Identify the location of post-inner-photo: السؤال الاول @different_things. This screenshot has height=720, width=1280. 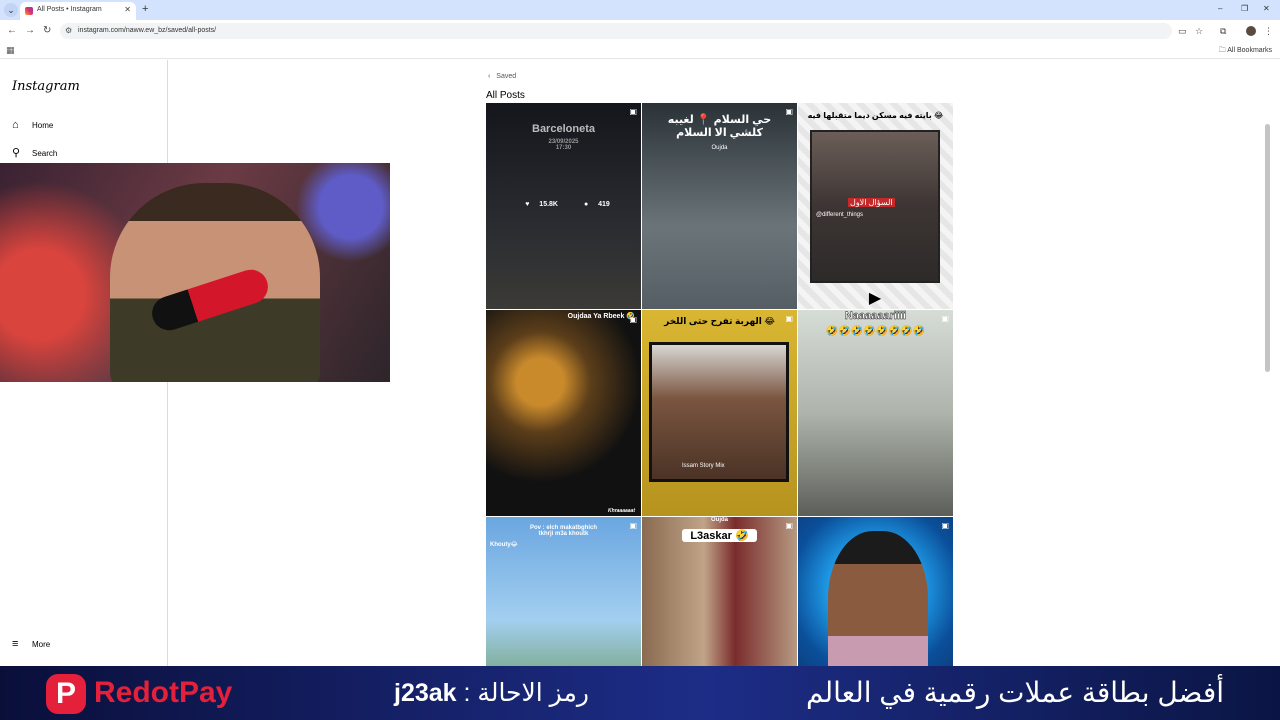
(875, 206).